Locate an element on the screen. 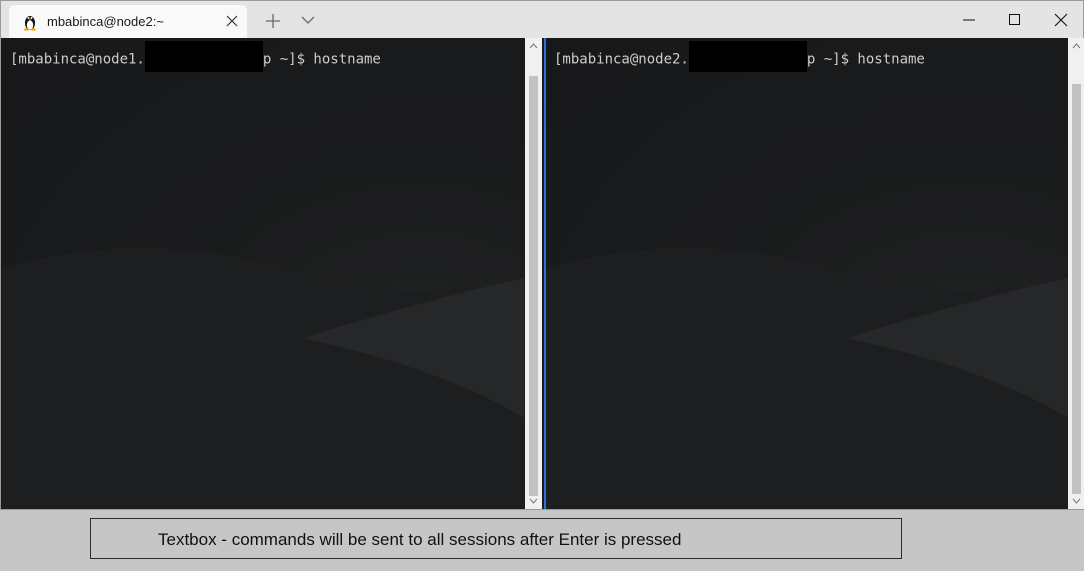 This screenshot has height=571, width=1084. title-bar: mbabinca@node2:~ is located at coordinates (542, 19).